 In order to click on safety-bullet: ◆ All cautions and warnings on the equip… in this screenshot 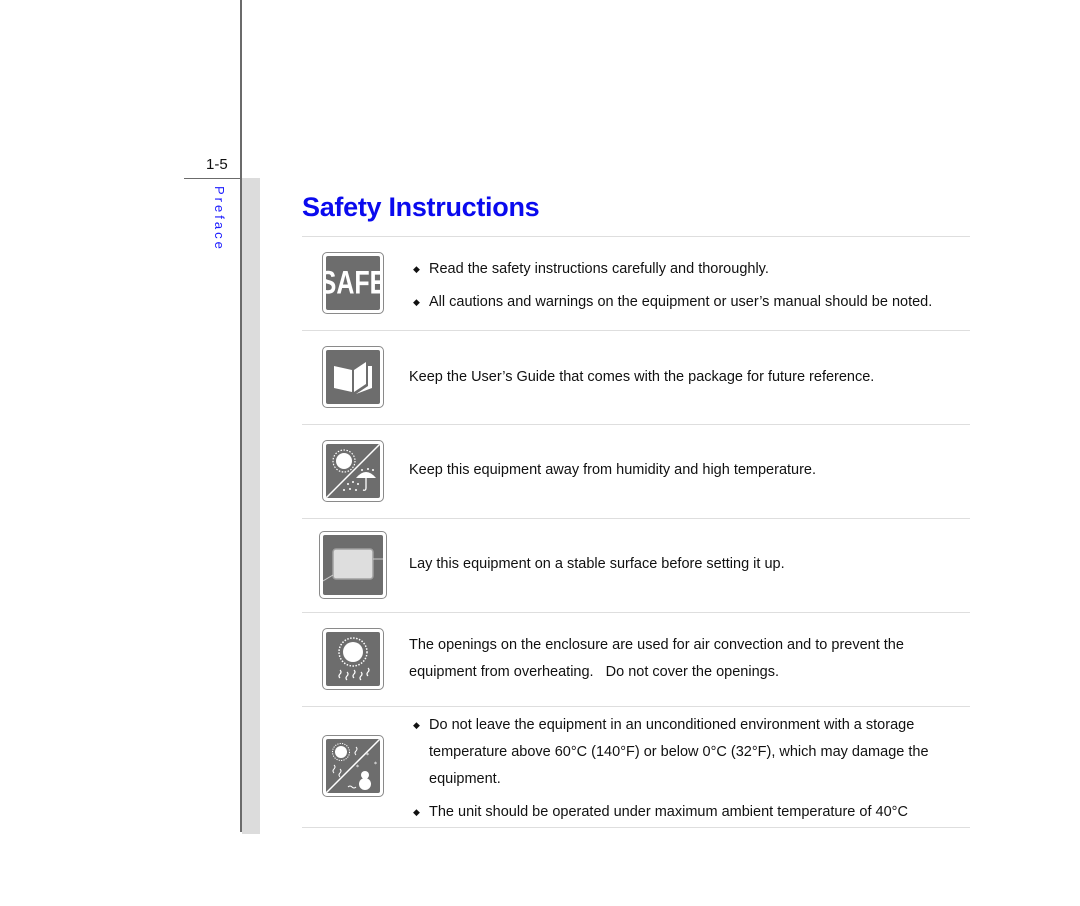, I will do `click(689, 302)`.